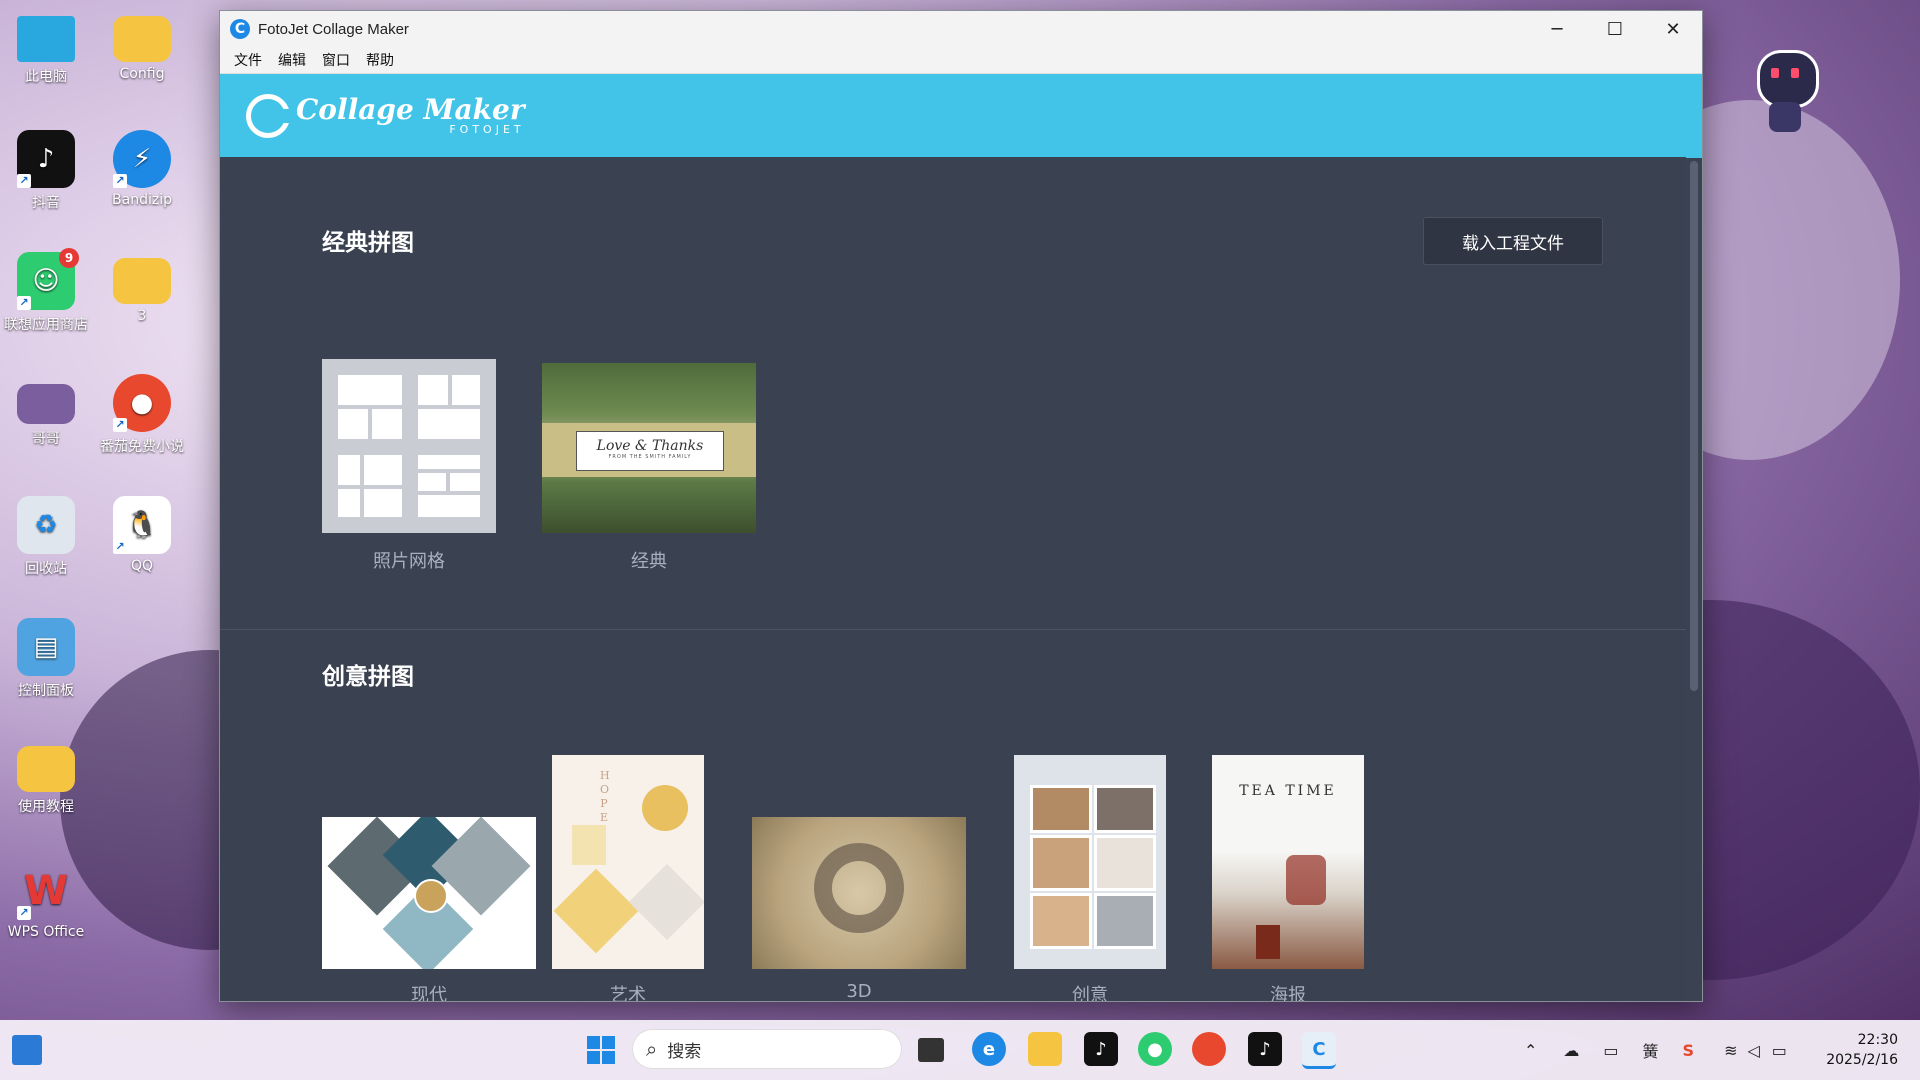  What do you see at coordinates (628, 993) in the screenshot?
I see `template-label: 艺术` at bounding box center [628, 993].